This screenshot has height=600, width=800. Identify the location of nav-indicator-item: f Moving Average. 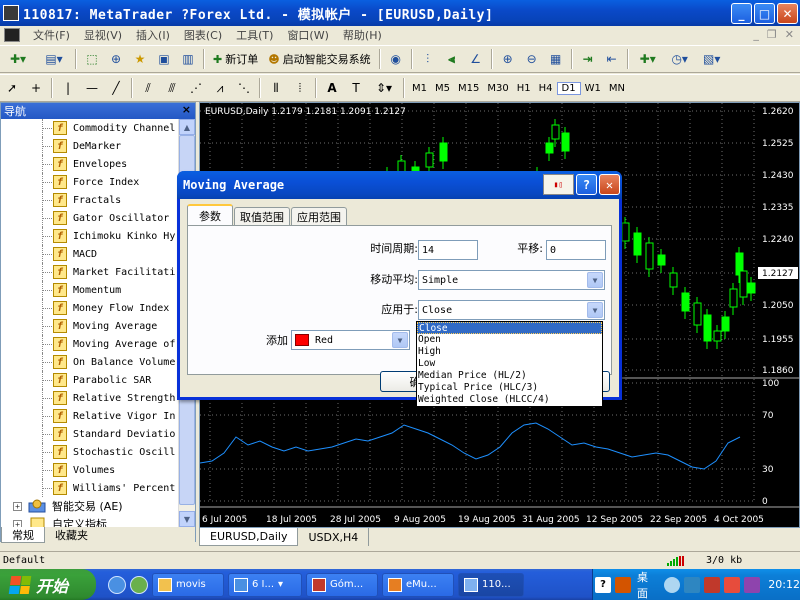
(90, 326).